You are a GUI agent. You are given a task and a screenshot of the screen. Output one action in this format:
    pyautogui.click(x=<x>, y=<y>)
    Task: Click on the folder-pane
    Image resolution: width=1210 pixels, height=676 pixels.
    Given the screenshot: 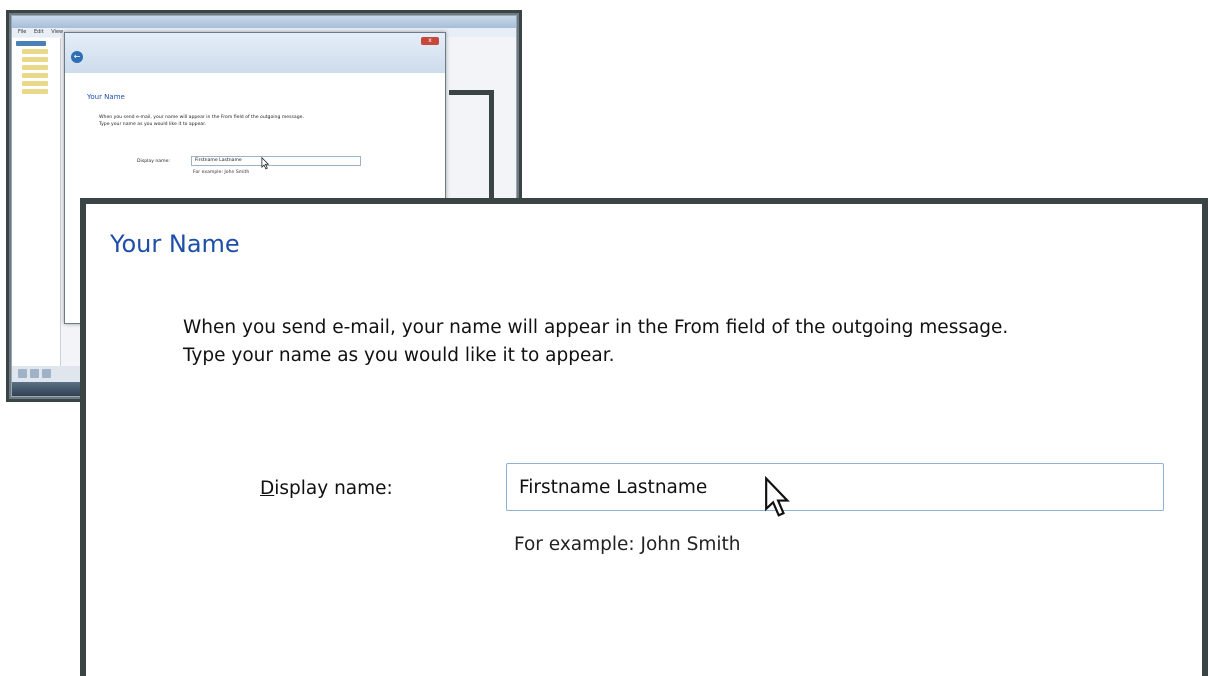 What is the action you would take?
    pyautogui.click(x=36, y=202)
    